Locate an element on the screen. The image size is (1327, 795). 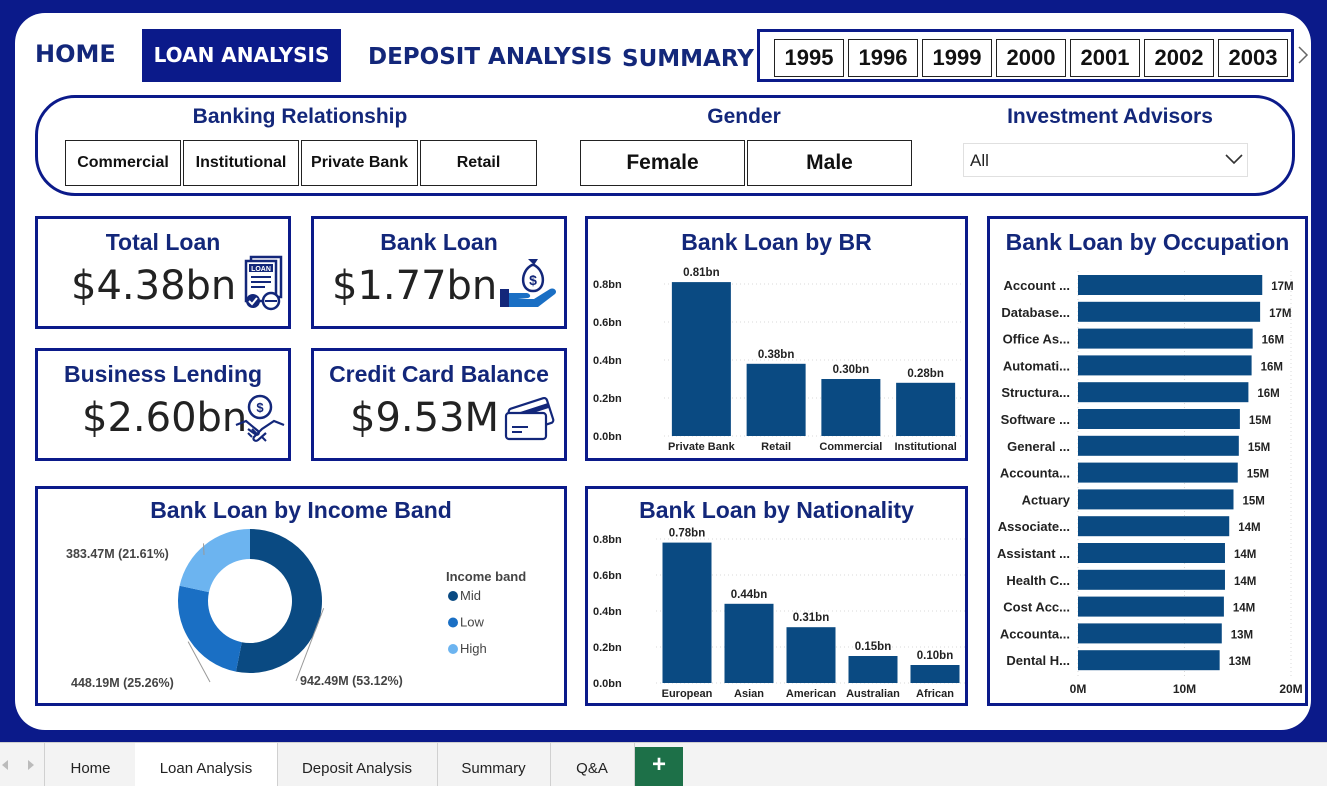
investment-advisors-title: Investment Advisors is located at coordinates (1110, 117).